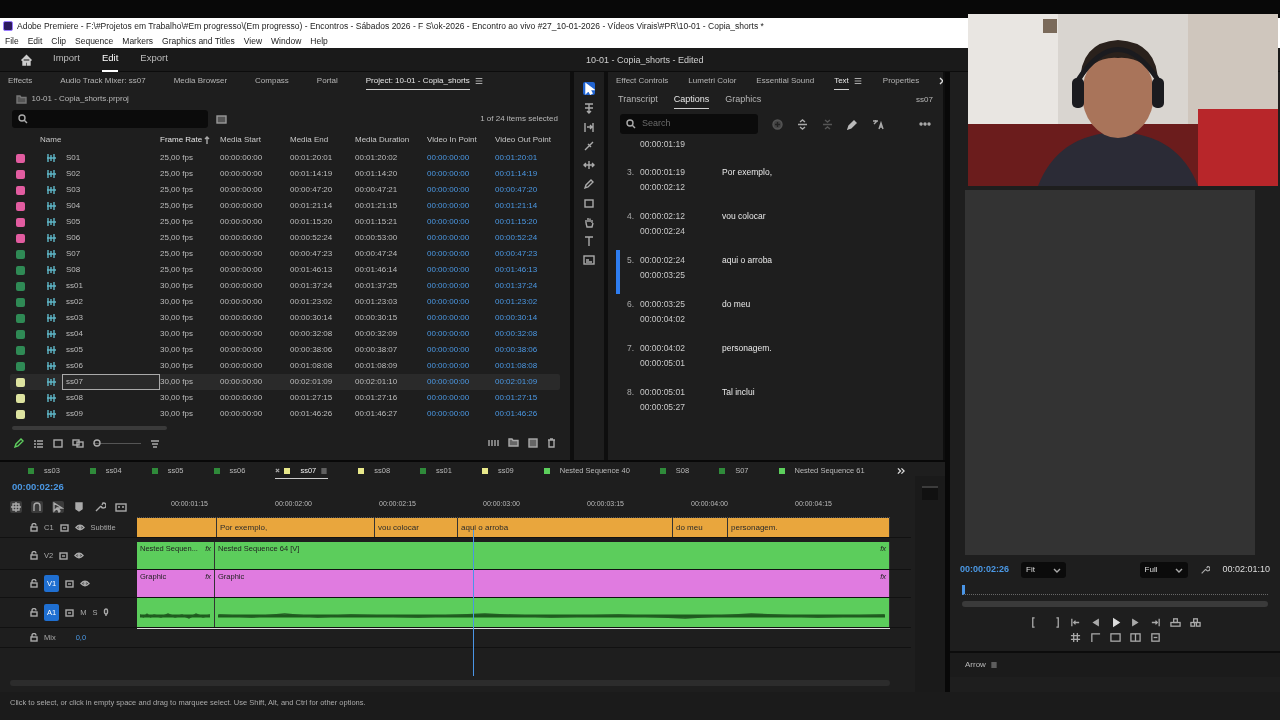 The height and width of the screenshot is (720, 1280). What do you see at coordinates (779, 404) in the screenshot?
I see `caption-item: 8. 00:00:05:01 00:00:05:27 Tal inclui` at bounding box center [779, 404].